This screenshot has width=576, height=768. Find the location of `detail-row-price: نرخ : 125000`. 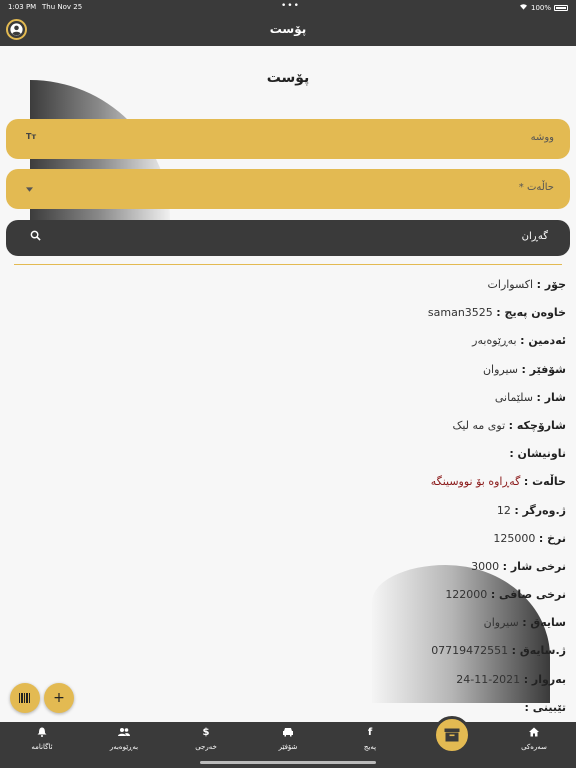

detail-row-price: نرخ : 125000 is located at coordinates (336, 544).